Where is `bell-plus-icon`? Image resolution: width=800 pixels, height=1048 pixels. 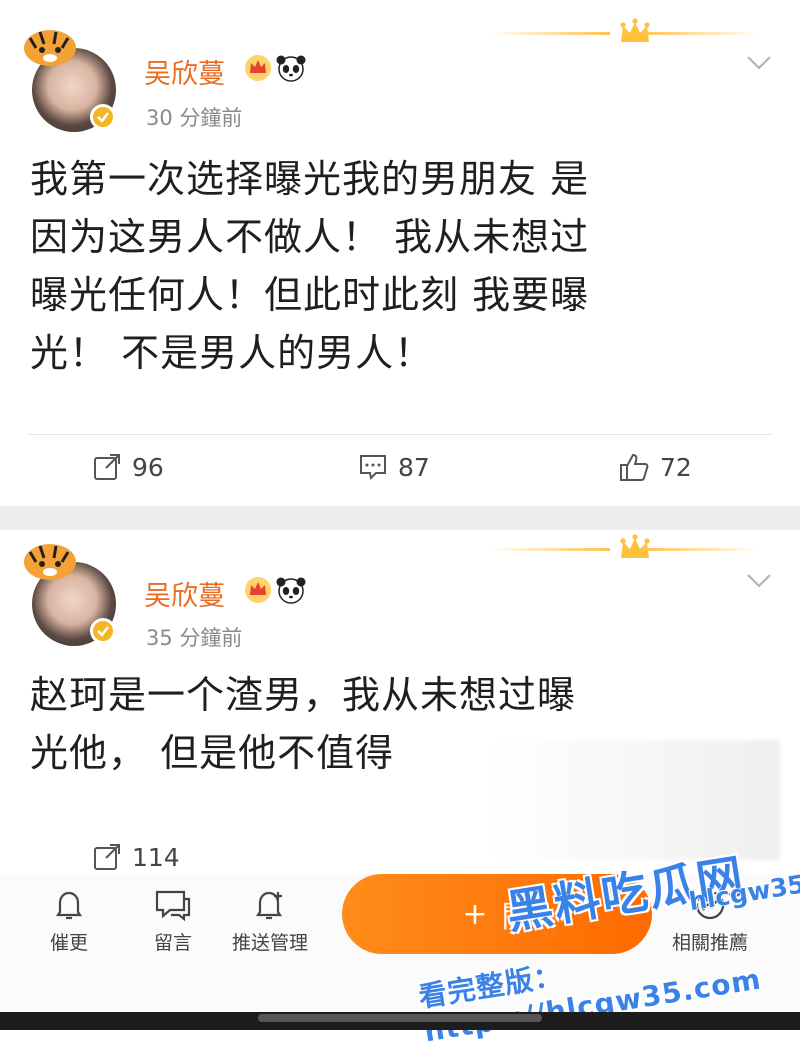 bell-plus-icon is located at coordinates (269, 905).